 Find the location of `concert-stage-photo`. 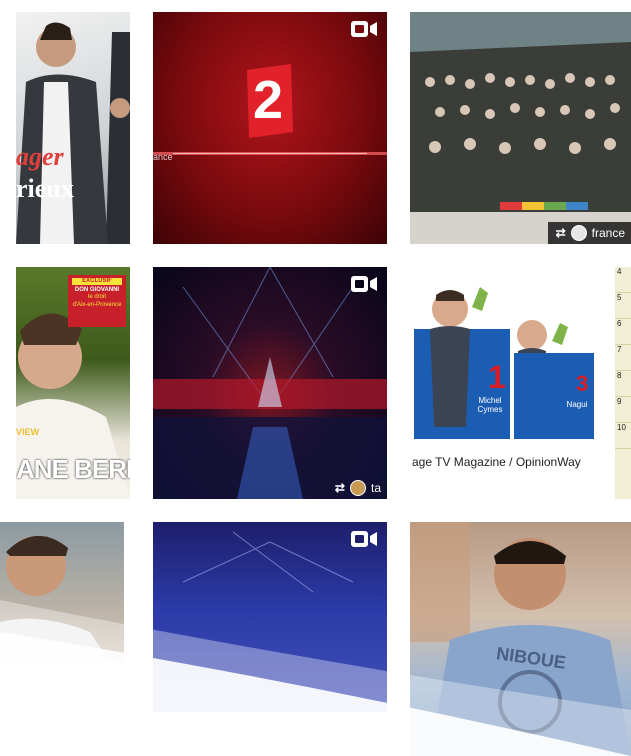

concert-stage-photo is located at coordinates (270, 383).